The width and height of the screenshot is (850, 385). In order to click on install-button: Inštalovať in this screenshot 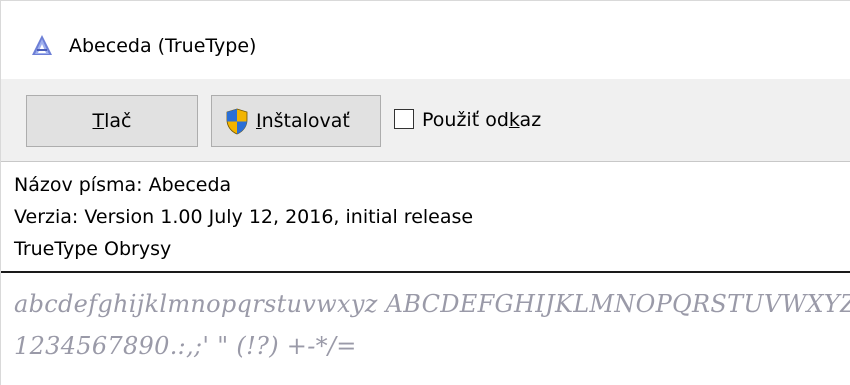, I will do `click(296, 121)`.